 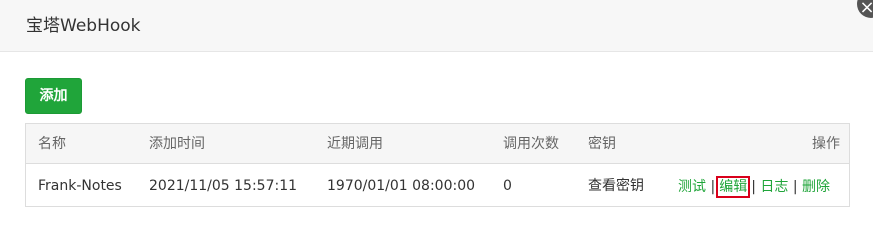 What do you see at coordinates (177, 144) in the screenshot?
I see `header-added-time: 添加时间` at bounding box center [177, 144].